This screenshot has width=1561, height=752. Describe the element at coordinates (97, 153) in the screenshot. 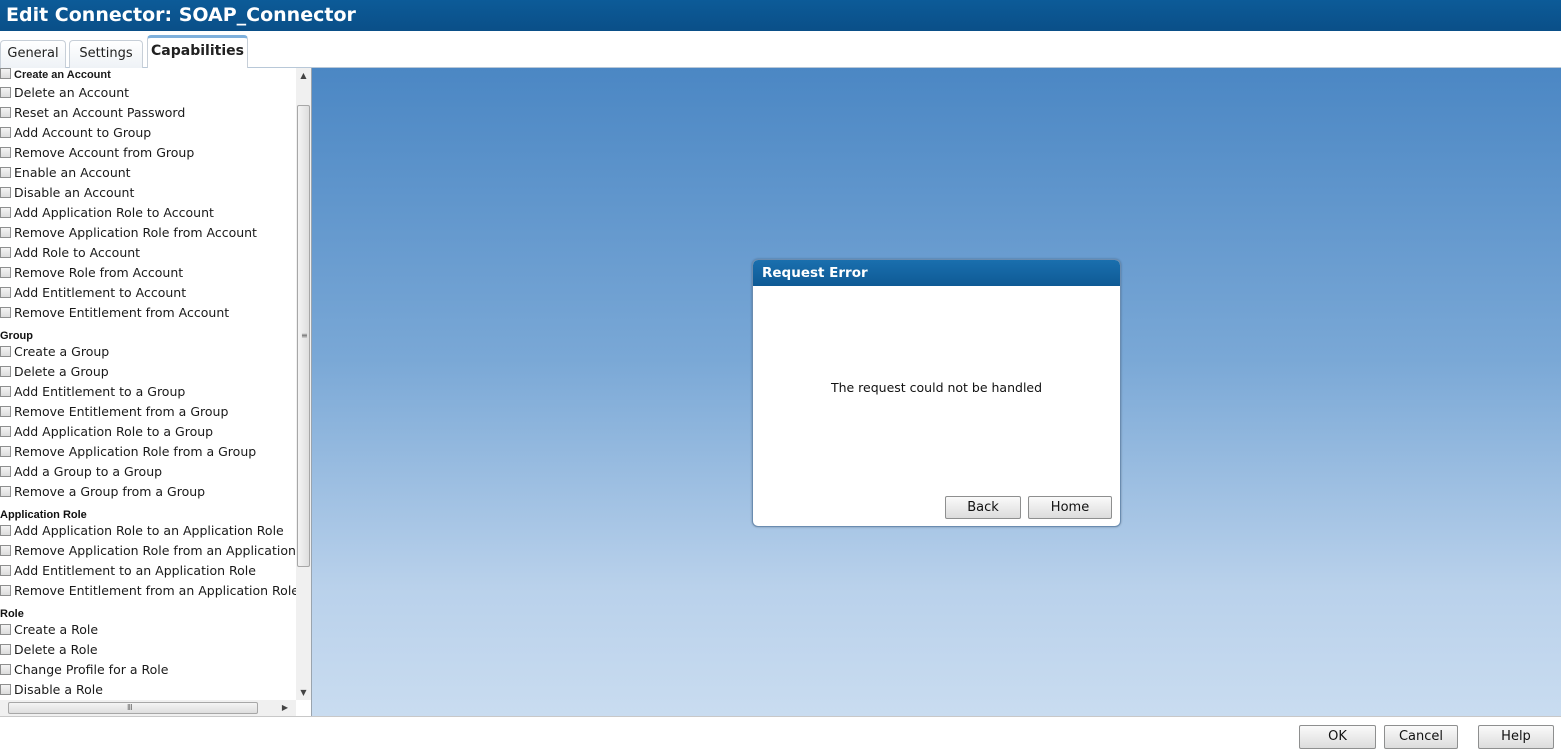

I see `list-item: Remove Account from Group` at that location.